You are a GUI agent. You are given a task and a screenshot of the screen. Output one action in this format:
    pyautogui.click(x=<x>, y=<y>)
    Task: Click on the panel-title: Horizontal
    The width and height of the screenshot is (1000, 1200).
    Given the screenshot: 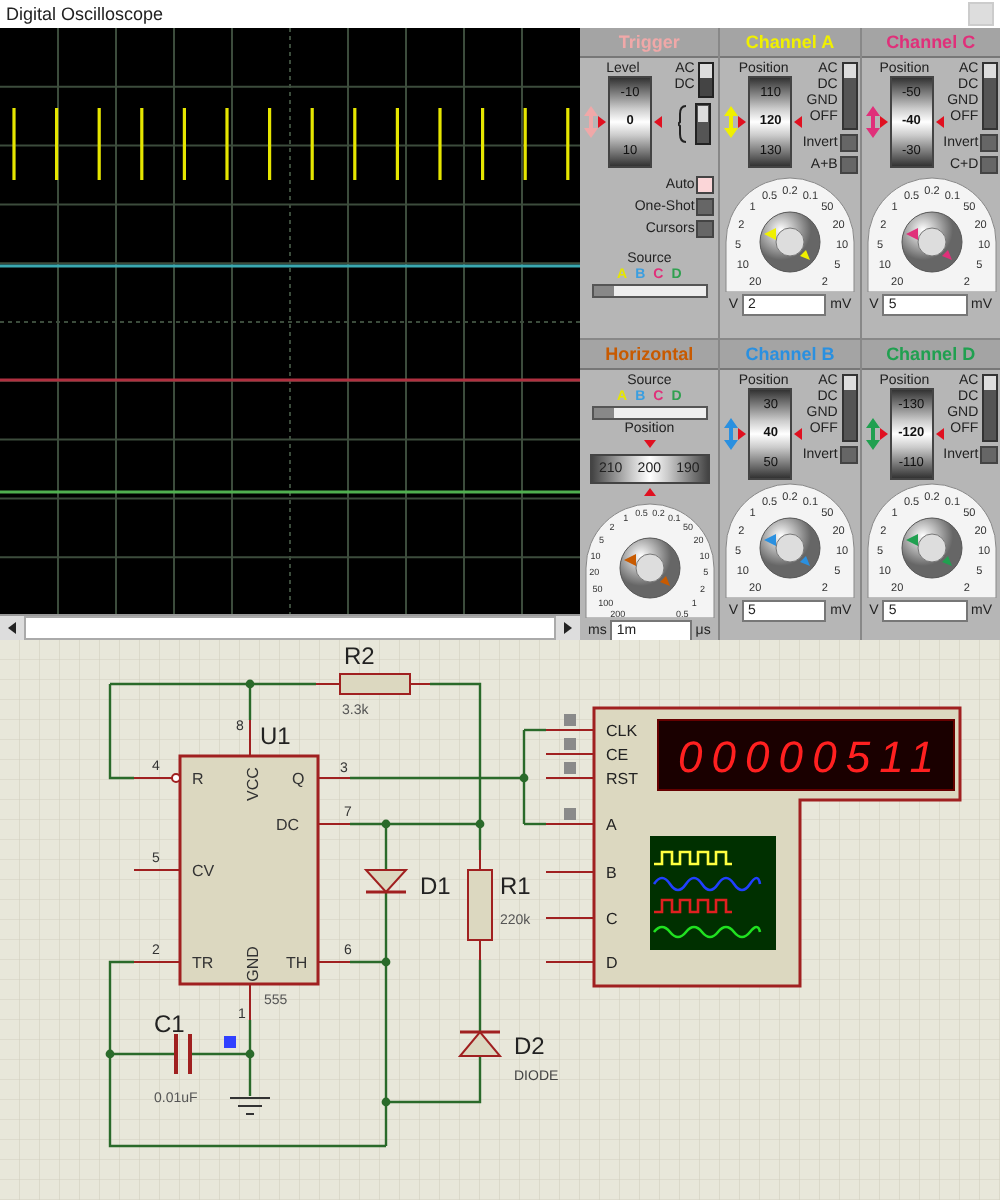 What is the action you would take?
    pyautogui.click(x=649, y=354)
    